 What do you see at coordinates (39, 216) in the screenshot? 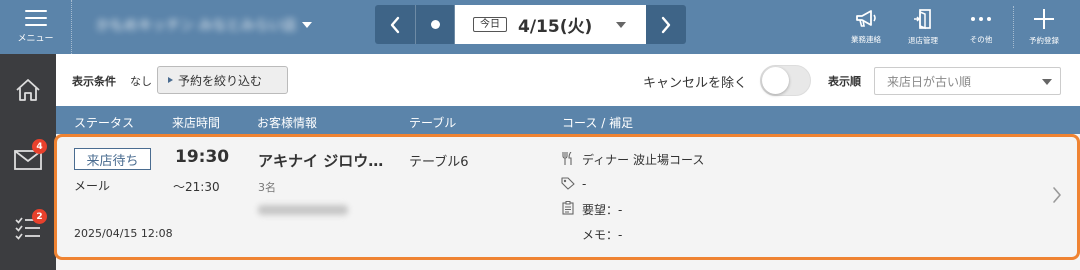
I see `task-count-badge: 2` at bounding box center [39, 216].